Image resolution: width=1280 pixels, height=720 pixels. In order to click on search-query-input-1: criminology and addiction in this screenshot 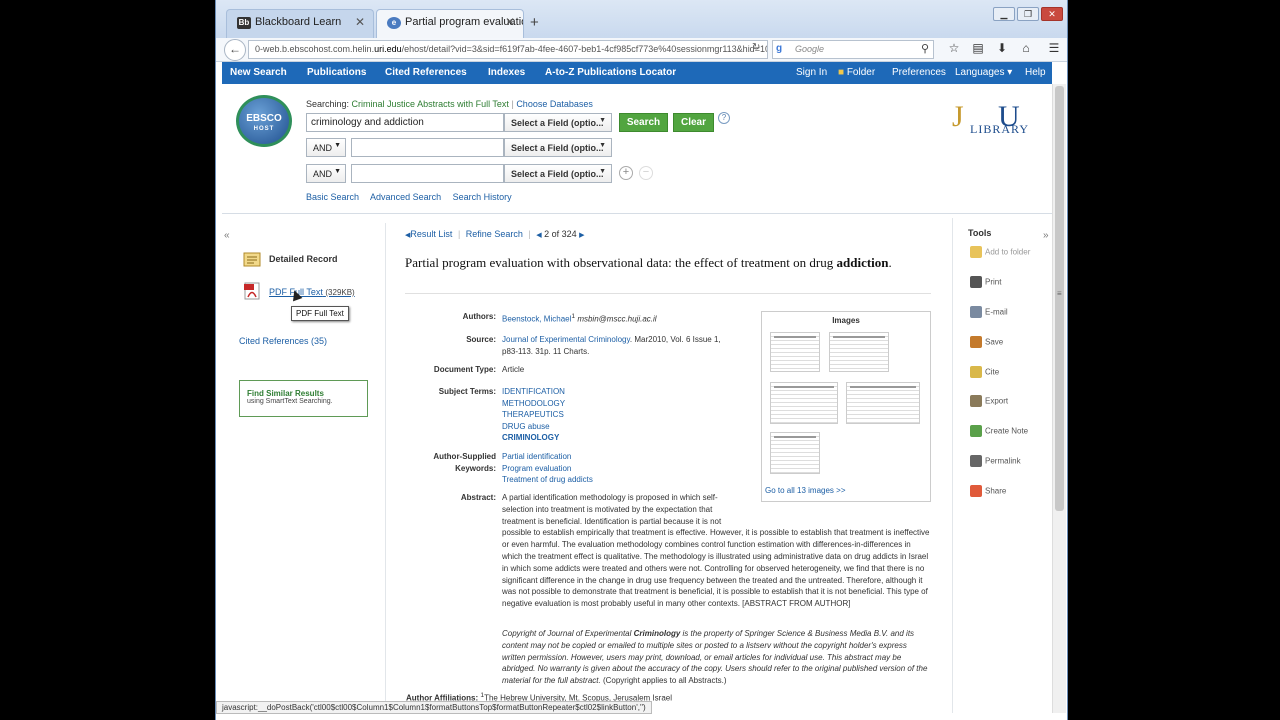, I will do `click(405, 122)`.